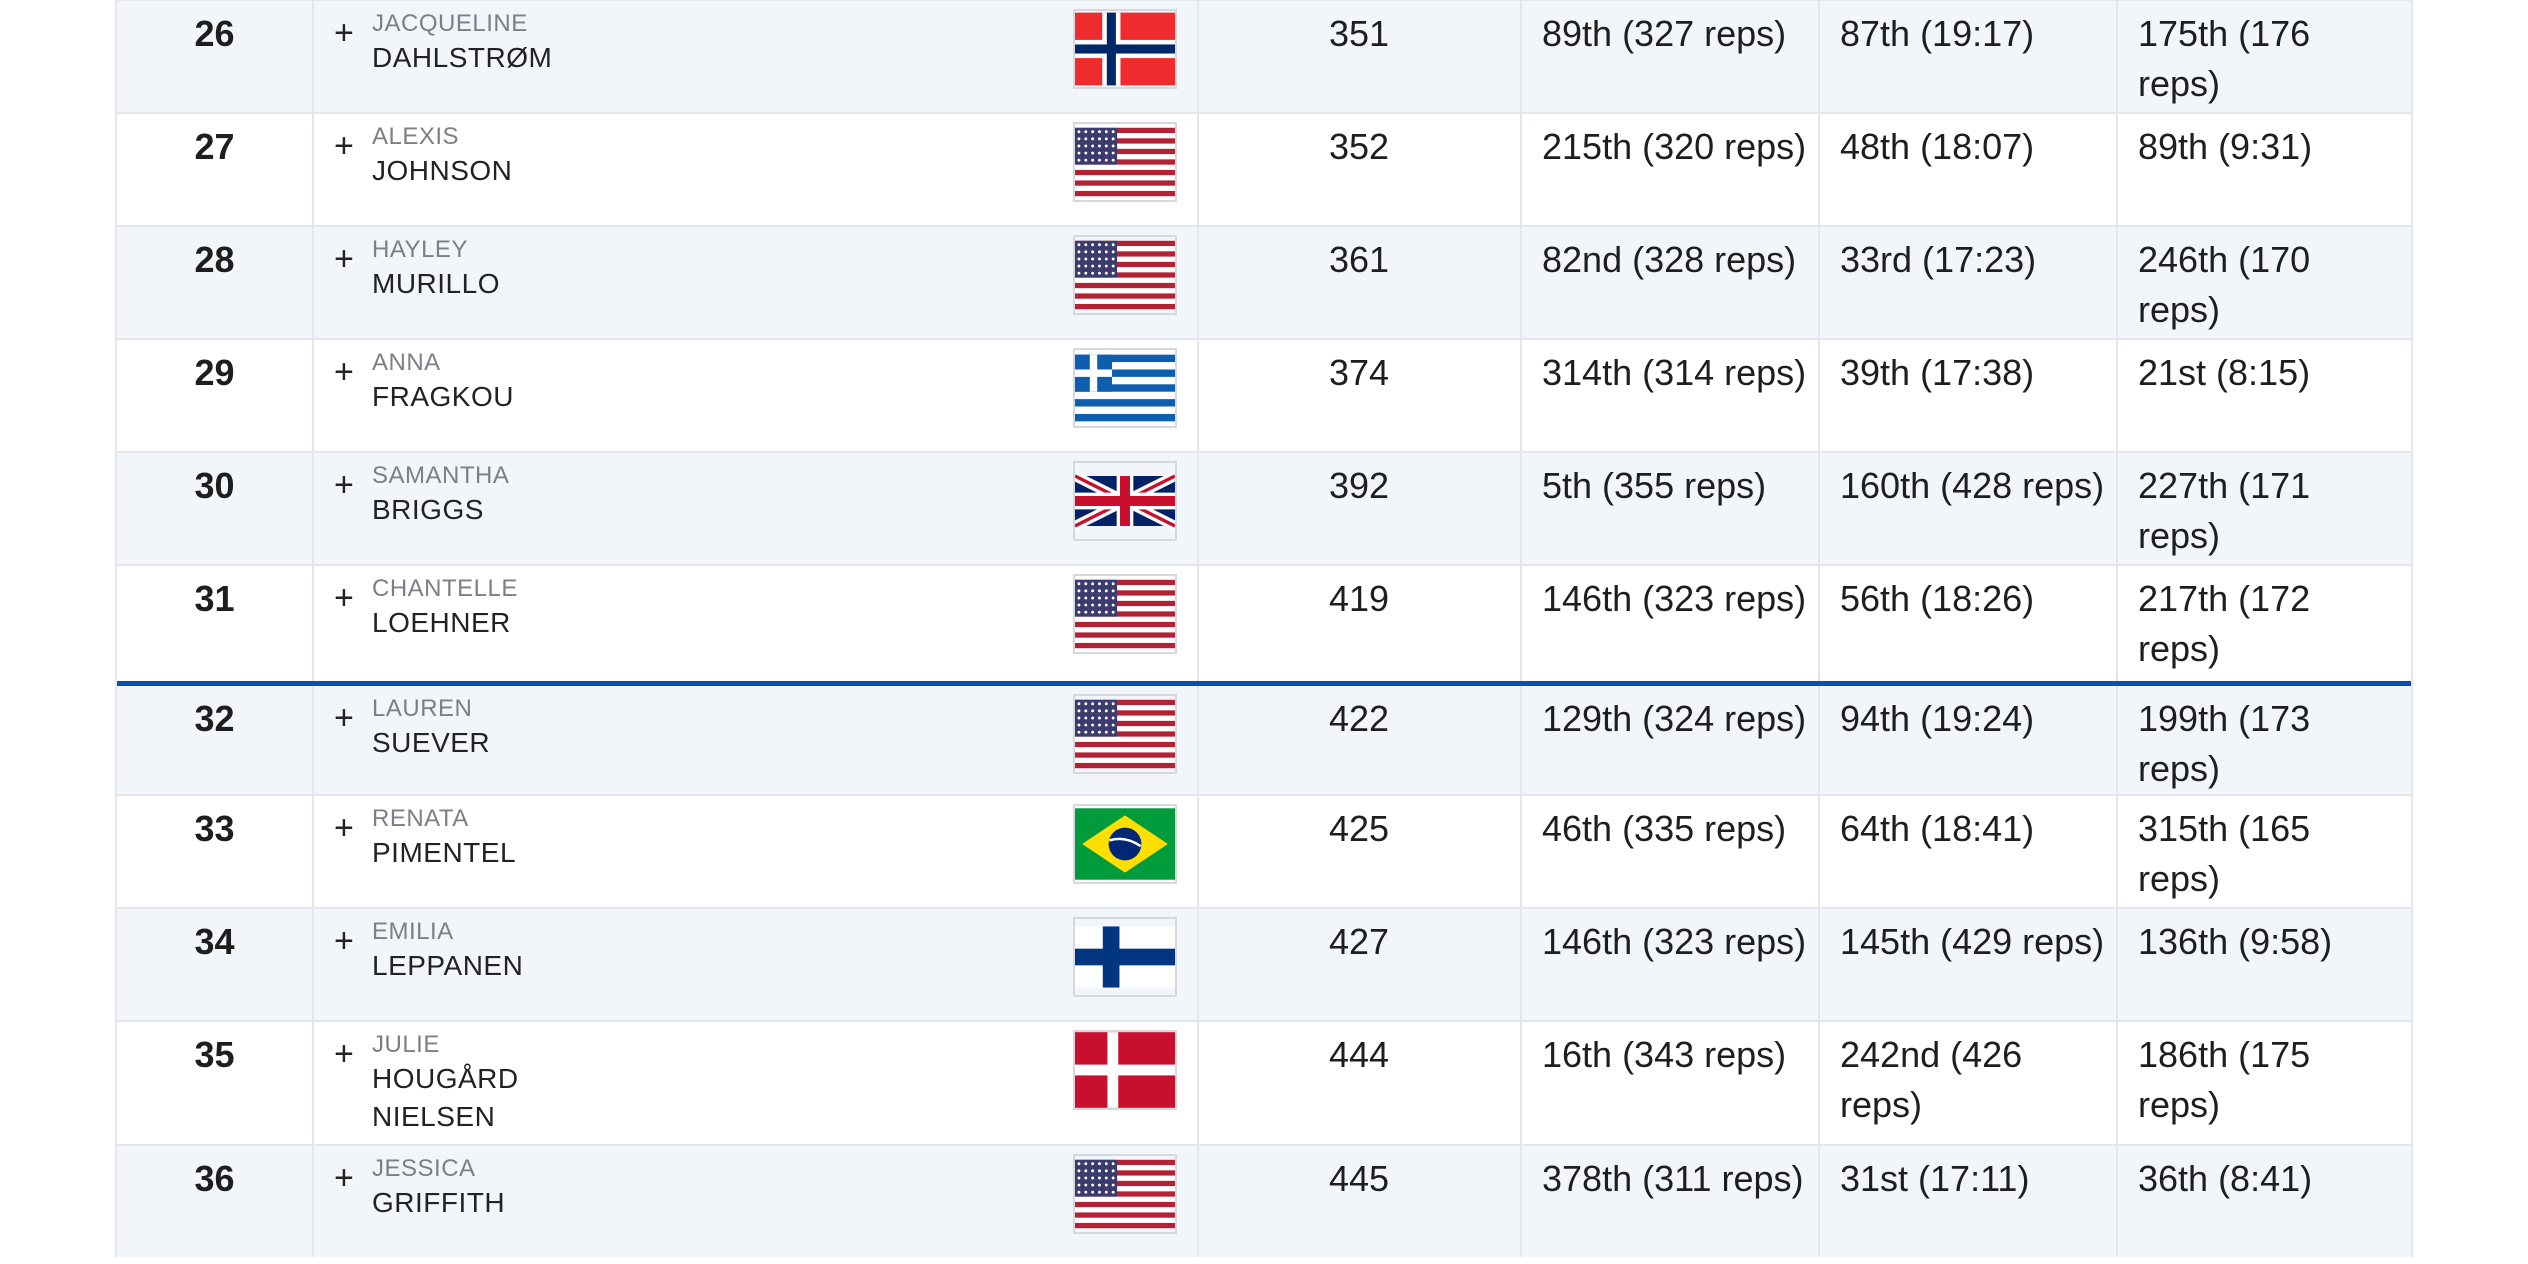 The height and width of the screenshot is (1264, 2528). I want to click on event-1-result: 82nd (328 reps), so click(1671, 282).